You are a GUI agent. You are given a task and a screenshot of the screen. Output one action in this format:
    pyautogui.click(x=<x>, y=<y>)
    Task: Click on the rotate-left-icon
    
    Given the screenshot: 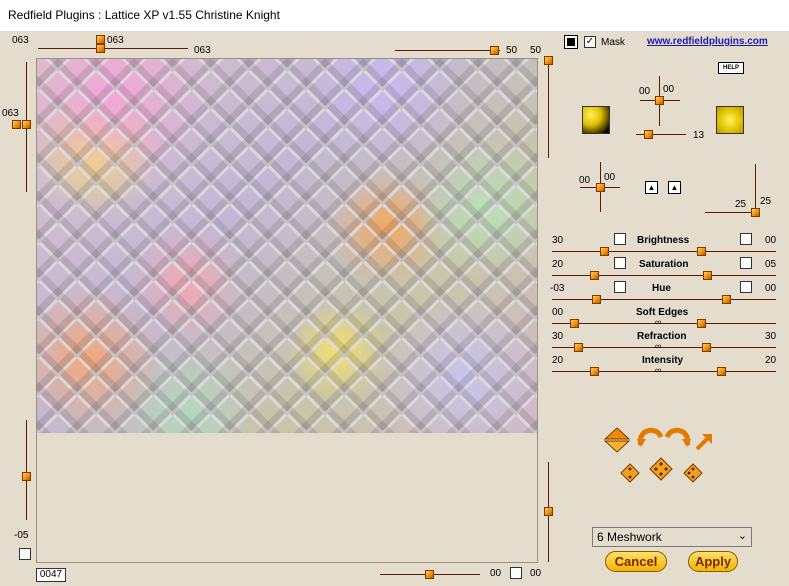 What is the action you would take?
    pyautogui.click(x=651, y=436)
    